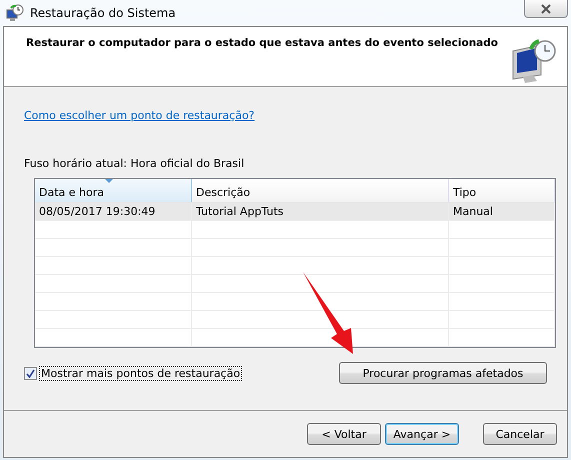 Image resolution: width=571 pixels, height=460 pixels. I want to click on sort-arrow-icon, so click(109, 181).